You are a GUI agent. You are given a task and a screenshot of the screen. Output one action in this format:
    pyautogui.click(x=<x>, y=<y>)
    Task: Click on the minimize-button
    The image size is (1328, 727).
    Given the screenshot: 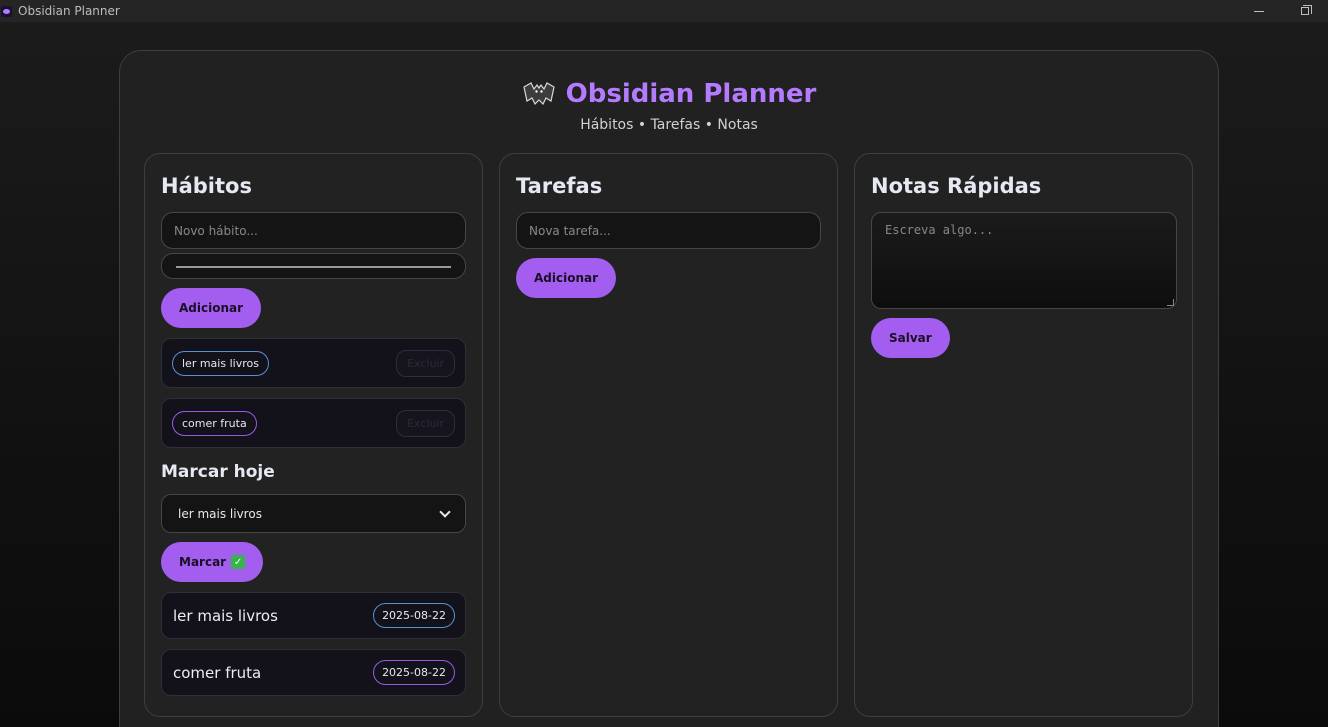 What is the action you would take?
    pyautogui.click(x=1259, y=11)
    